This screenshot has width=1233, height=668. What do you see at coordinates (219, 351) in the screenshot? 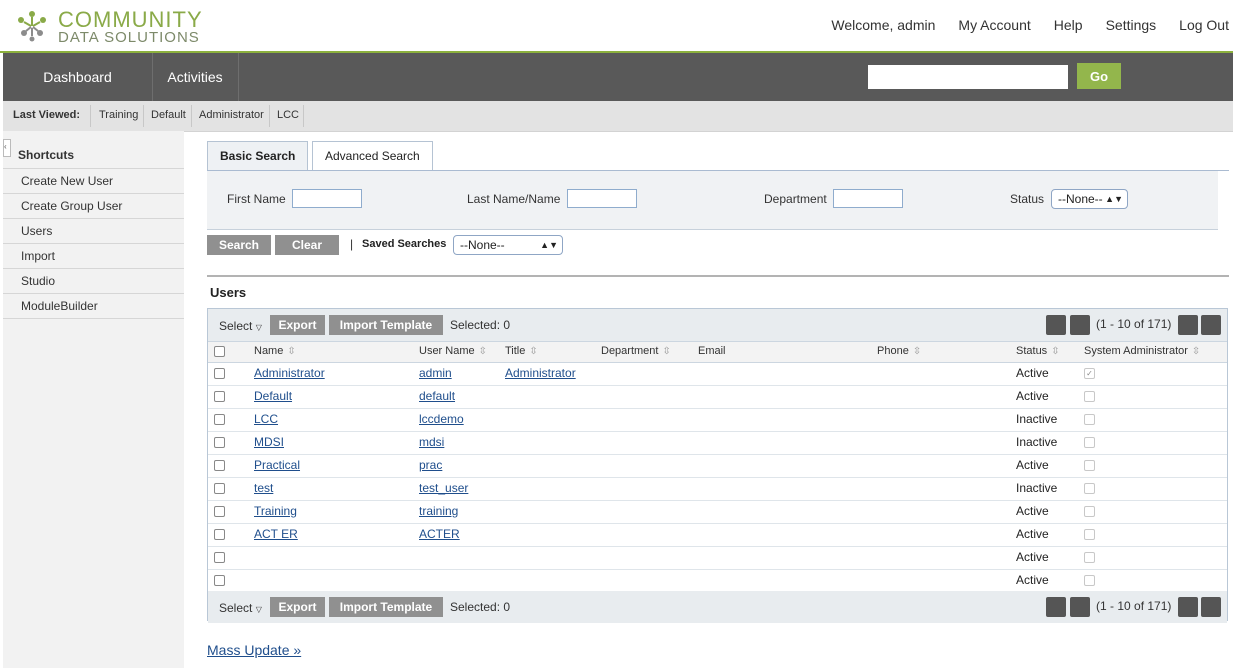
I see `select-all-checkbox` at bounding box center [219, 351].